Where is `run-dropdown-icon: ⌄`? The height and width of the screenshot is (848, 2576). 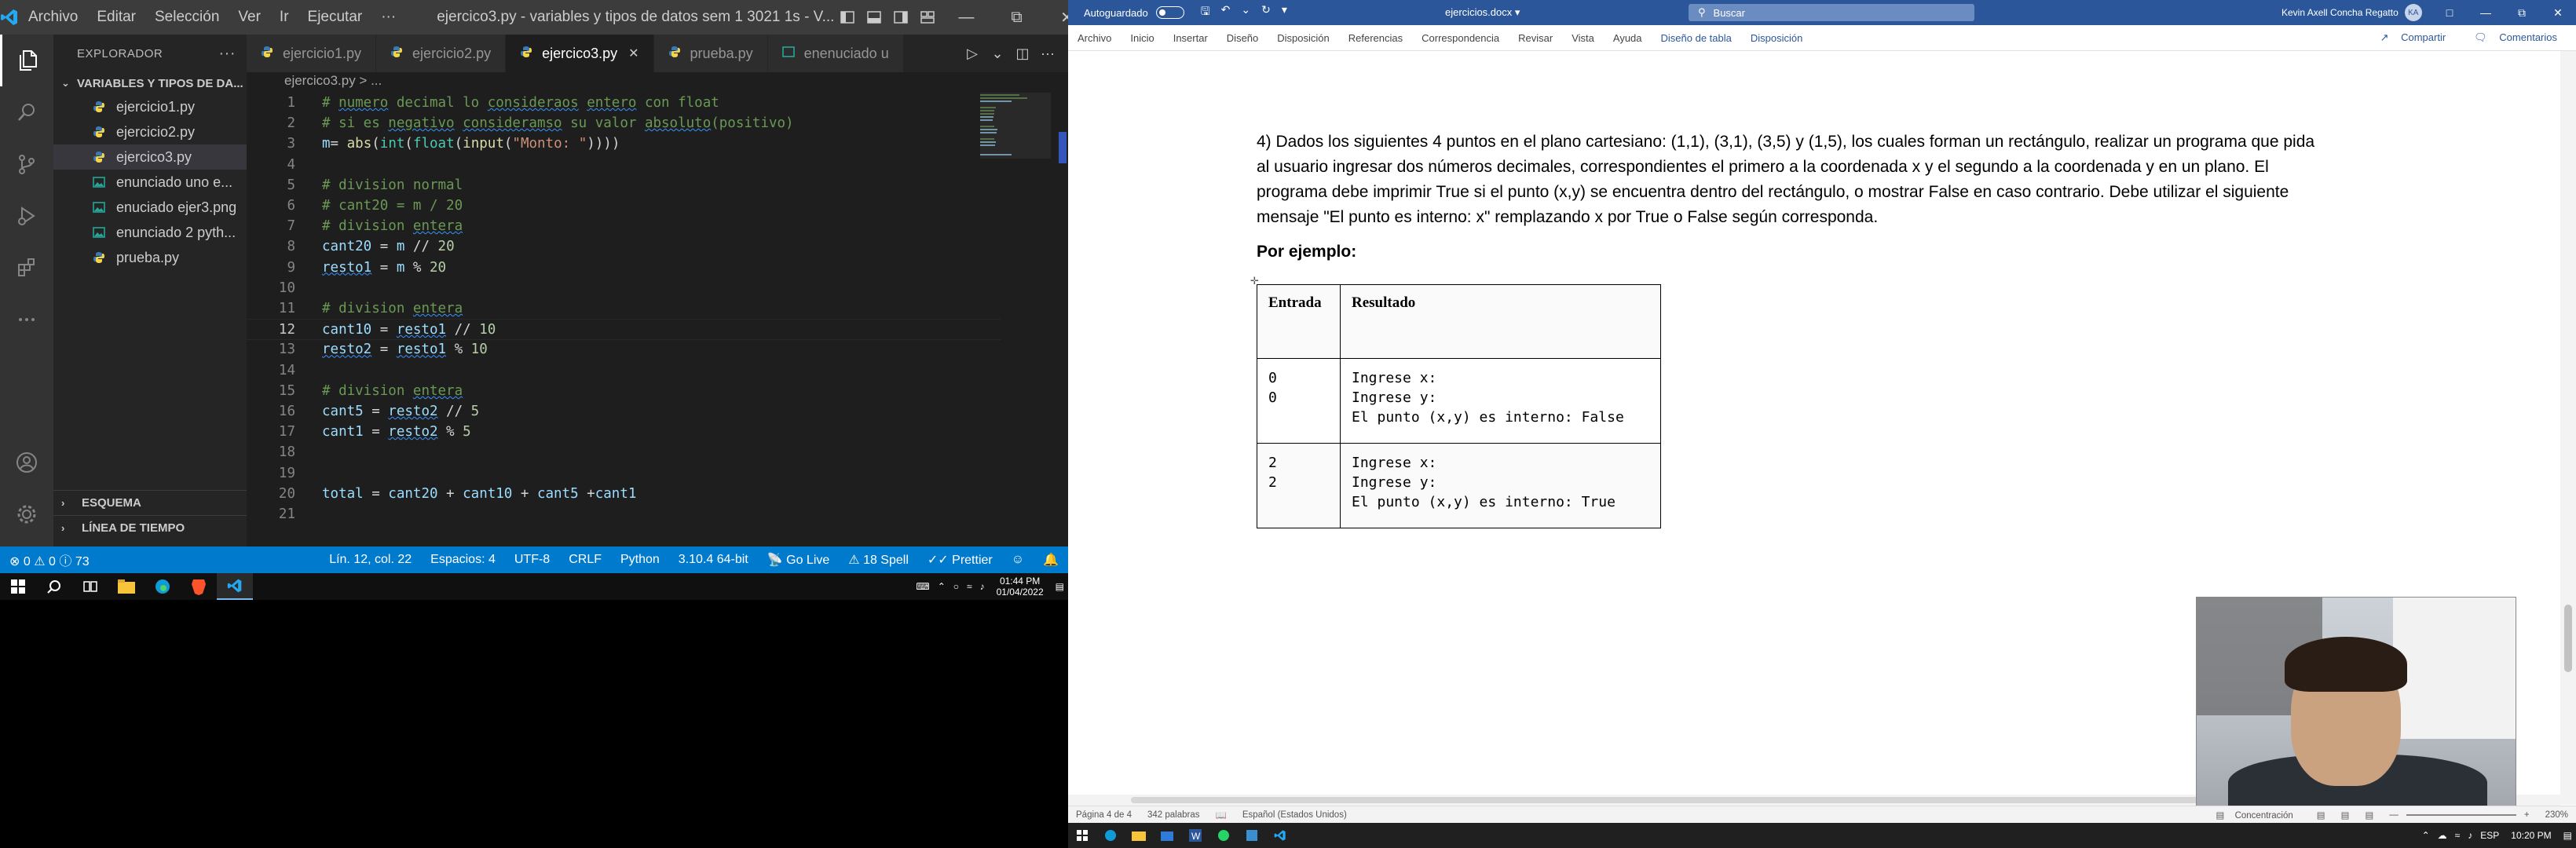 run-dropdown-icon: ⌄ is located at coordinates (998, 54).